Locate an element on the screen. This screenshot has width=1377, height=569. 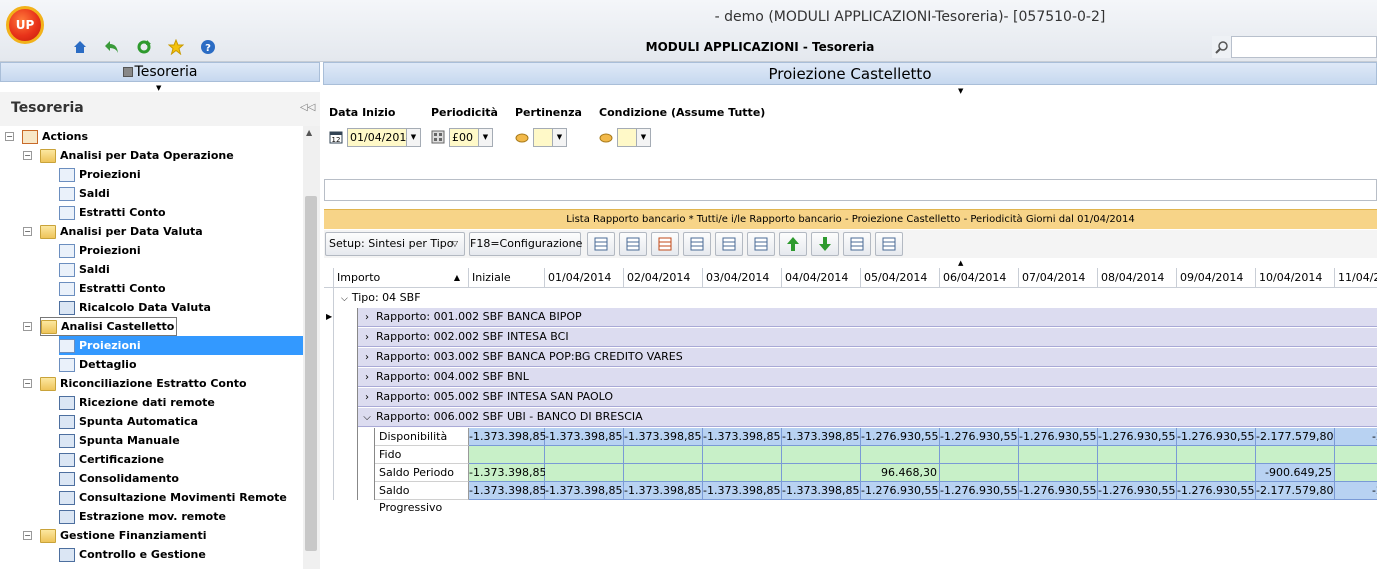
pertinenza-field: ▼ is located at coordinates (540, 137).